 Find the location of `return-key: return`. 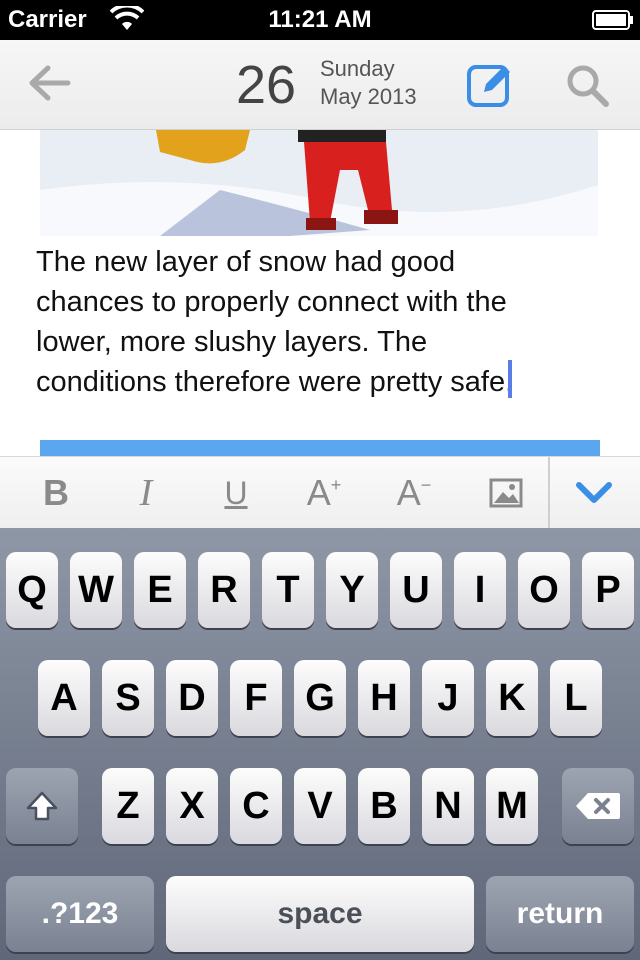

return-key: return is located at coordinates (560, 914).